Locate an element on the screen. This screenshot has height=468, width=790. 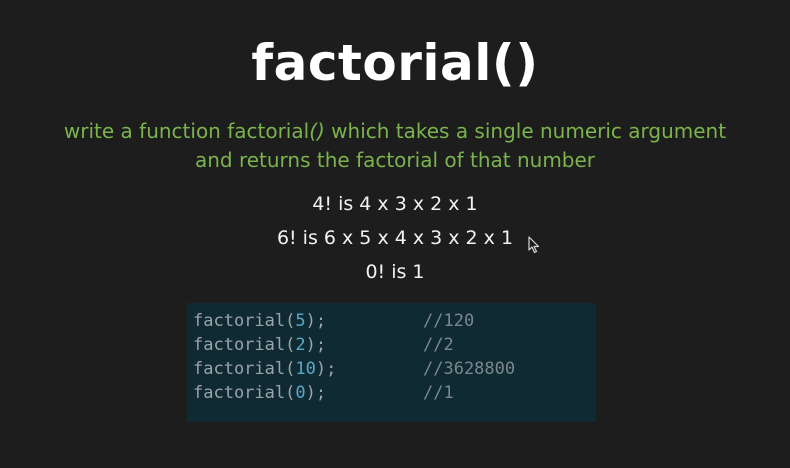
example-line: 4! is 4 x 3 x 2 x 1 is located at coordinates (395, 204).